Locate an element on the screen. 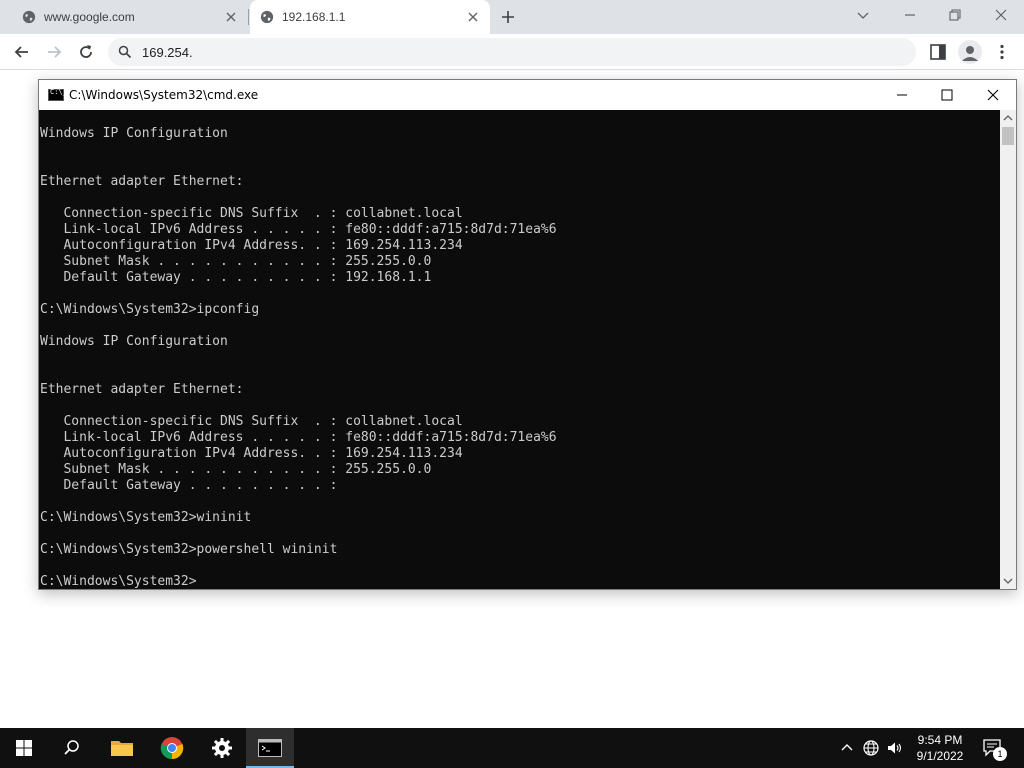 Image resolution: width=1024 pixels, height=768 pixels. console-scrollbar is located at coordinates (1008, 349).